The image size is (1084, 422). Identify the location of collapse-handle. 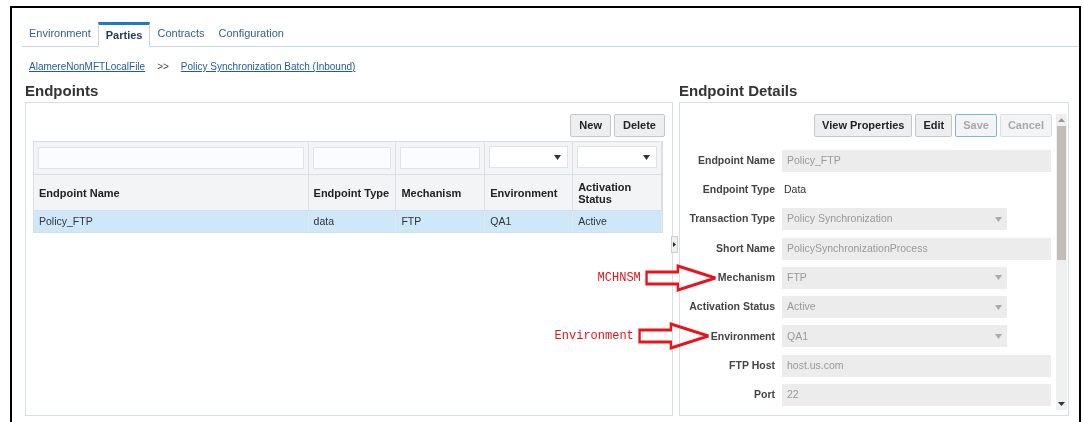
(674, 244).